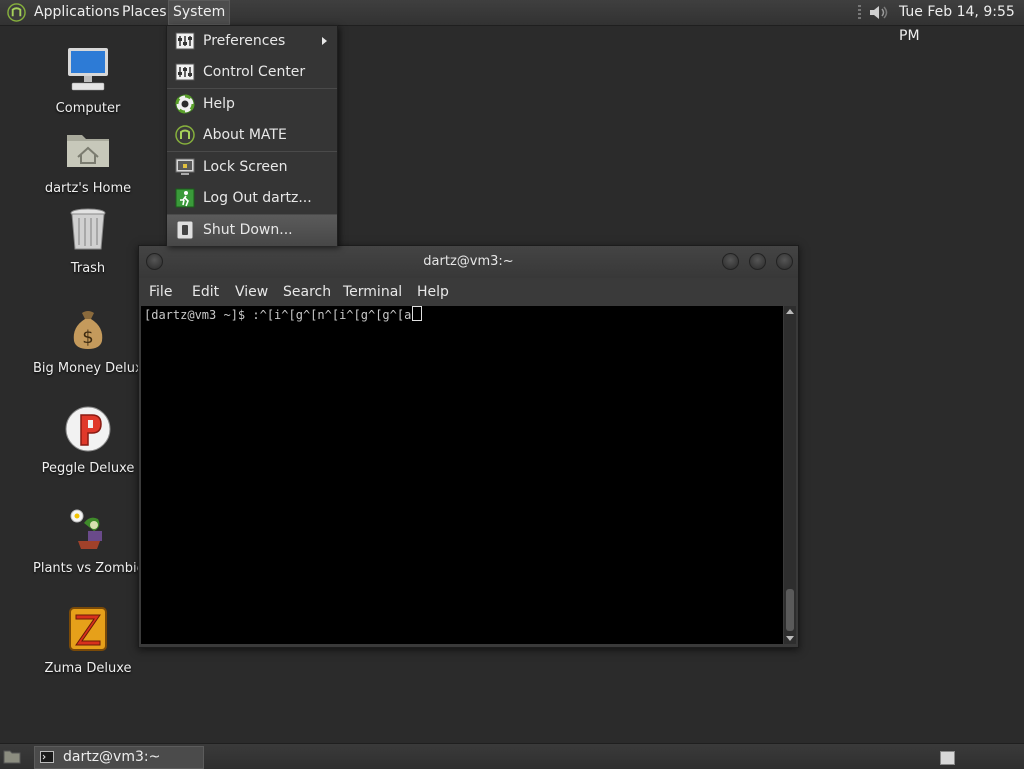 The image size is (1024, 769). What do you see at coordinates (790, 610) in the screenshot?
I see `scrollbar-thumb` at bounding box center [790, 610].